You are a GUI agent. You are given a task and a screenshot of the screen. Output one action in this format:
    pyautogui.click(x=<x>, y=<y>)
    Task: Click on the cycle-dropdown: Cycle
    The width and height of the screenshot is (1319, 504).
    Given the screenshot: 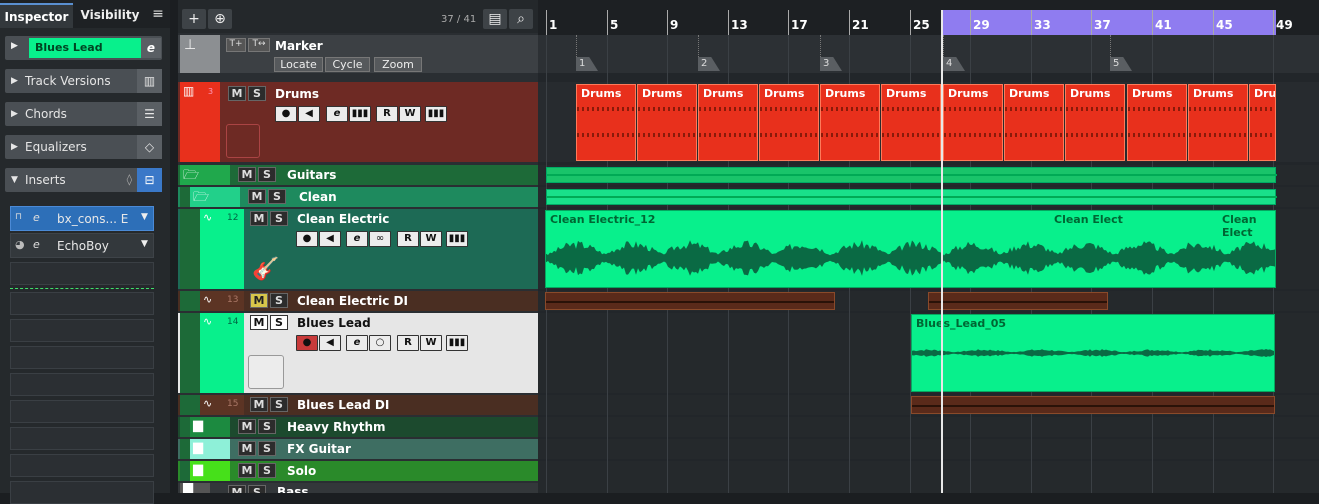 What is the action you would take?
    pyautogui.click(x=347, y=64)
    